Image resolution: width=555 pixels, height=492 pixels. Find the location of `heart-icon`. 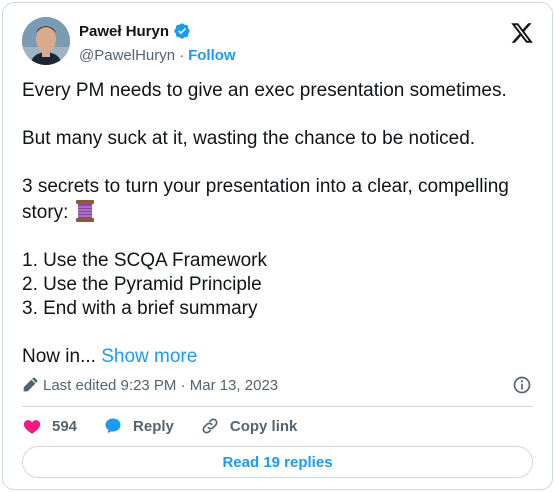

heart-icon is located at coordinates (32, 427).